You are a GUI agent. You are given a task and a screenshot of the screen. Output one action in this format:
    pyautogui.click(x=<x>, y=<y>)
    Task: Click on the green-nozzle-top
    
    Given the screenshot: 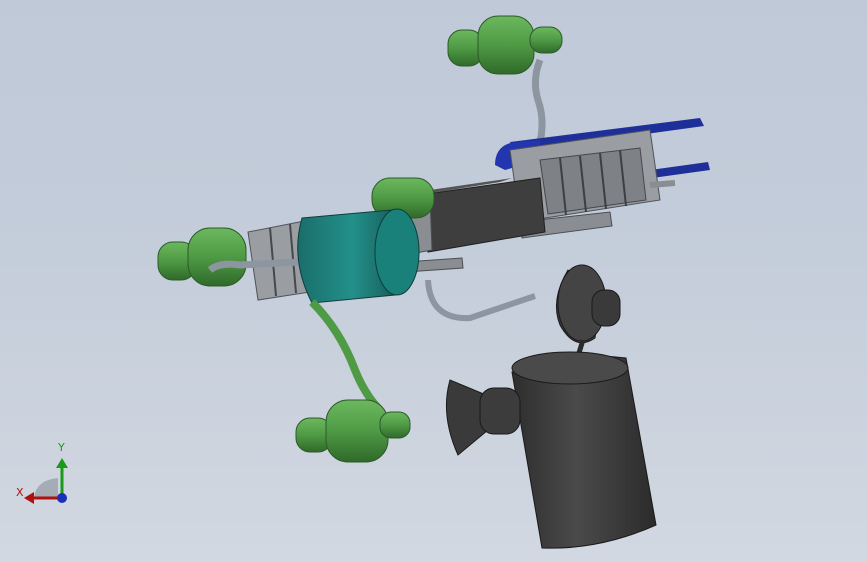 What is the action you would take?
    pyautogui.click(x=505, y=79)
    